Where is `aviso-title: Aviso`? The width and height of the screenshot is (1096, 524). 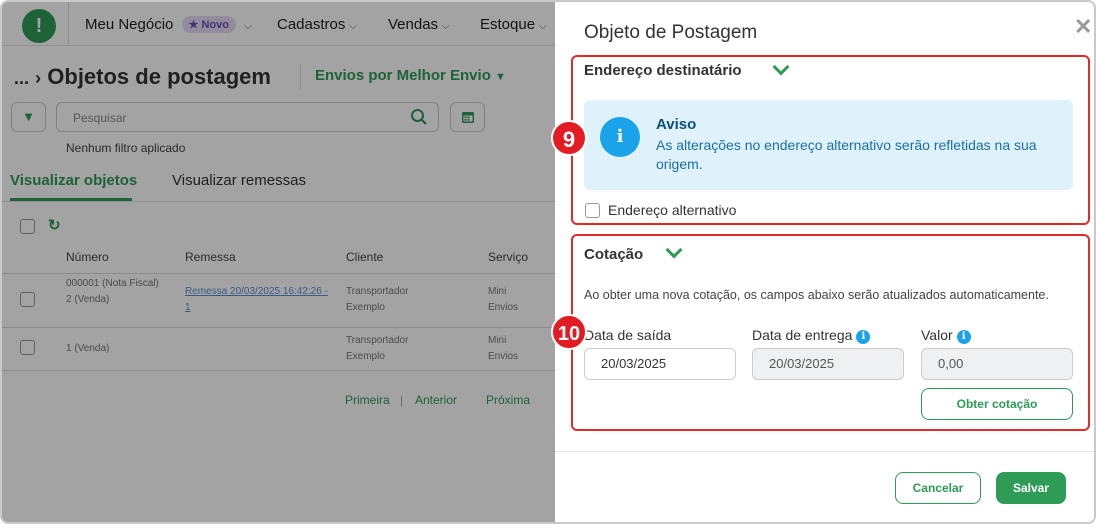
aviso-title: Aviso is located at coordinates (676, 124).